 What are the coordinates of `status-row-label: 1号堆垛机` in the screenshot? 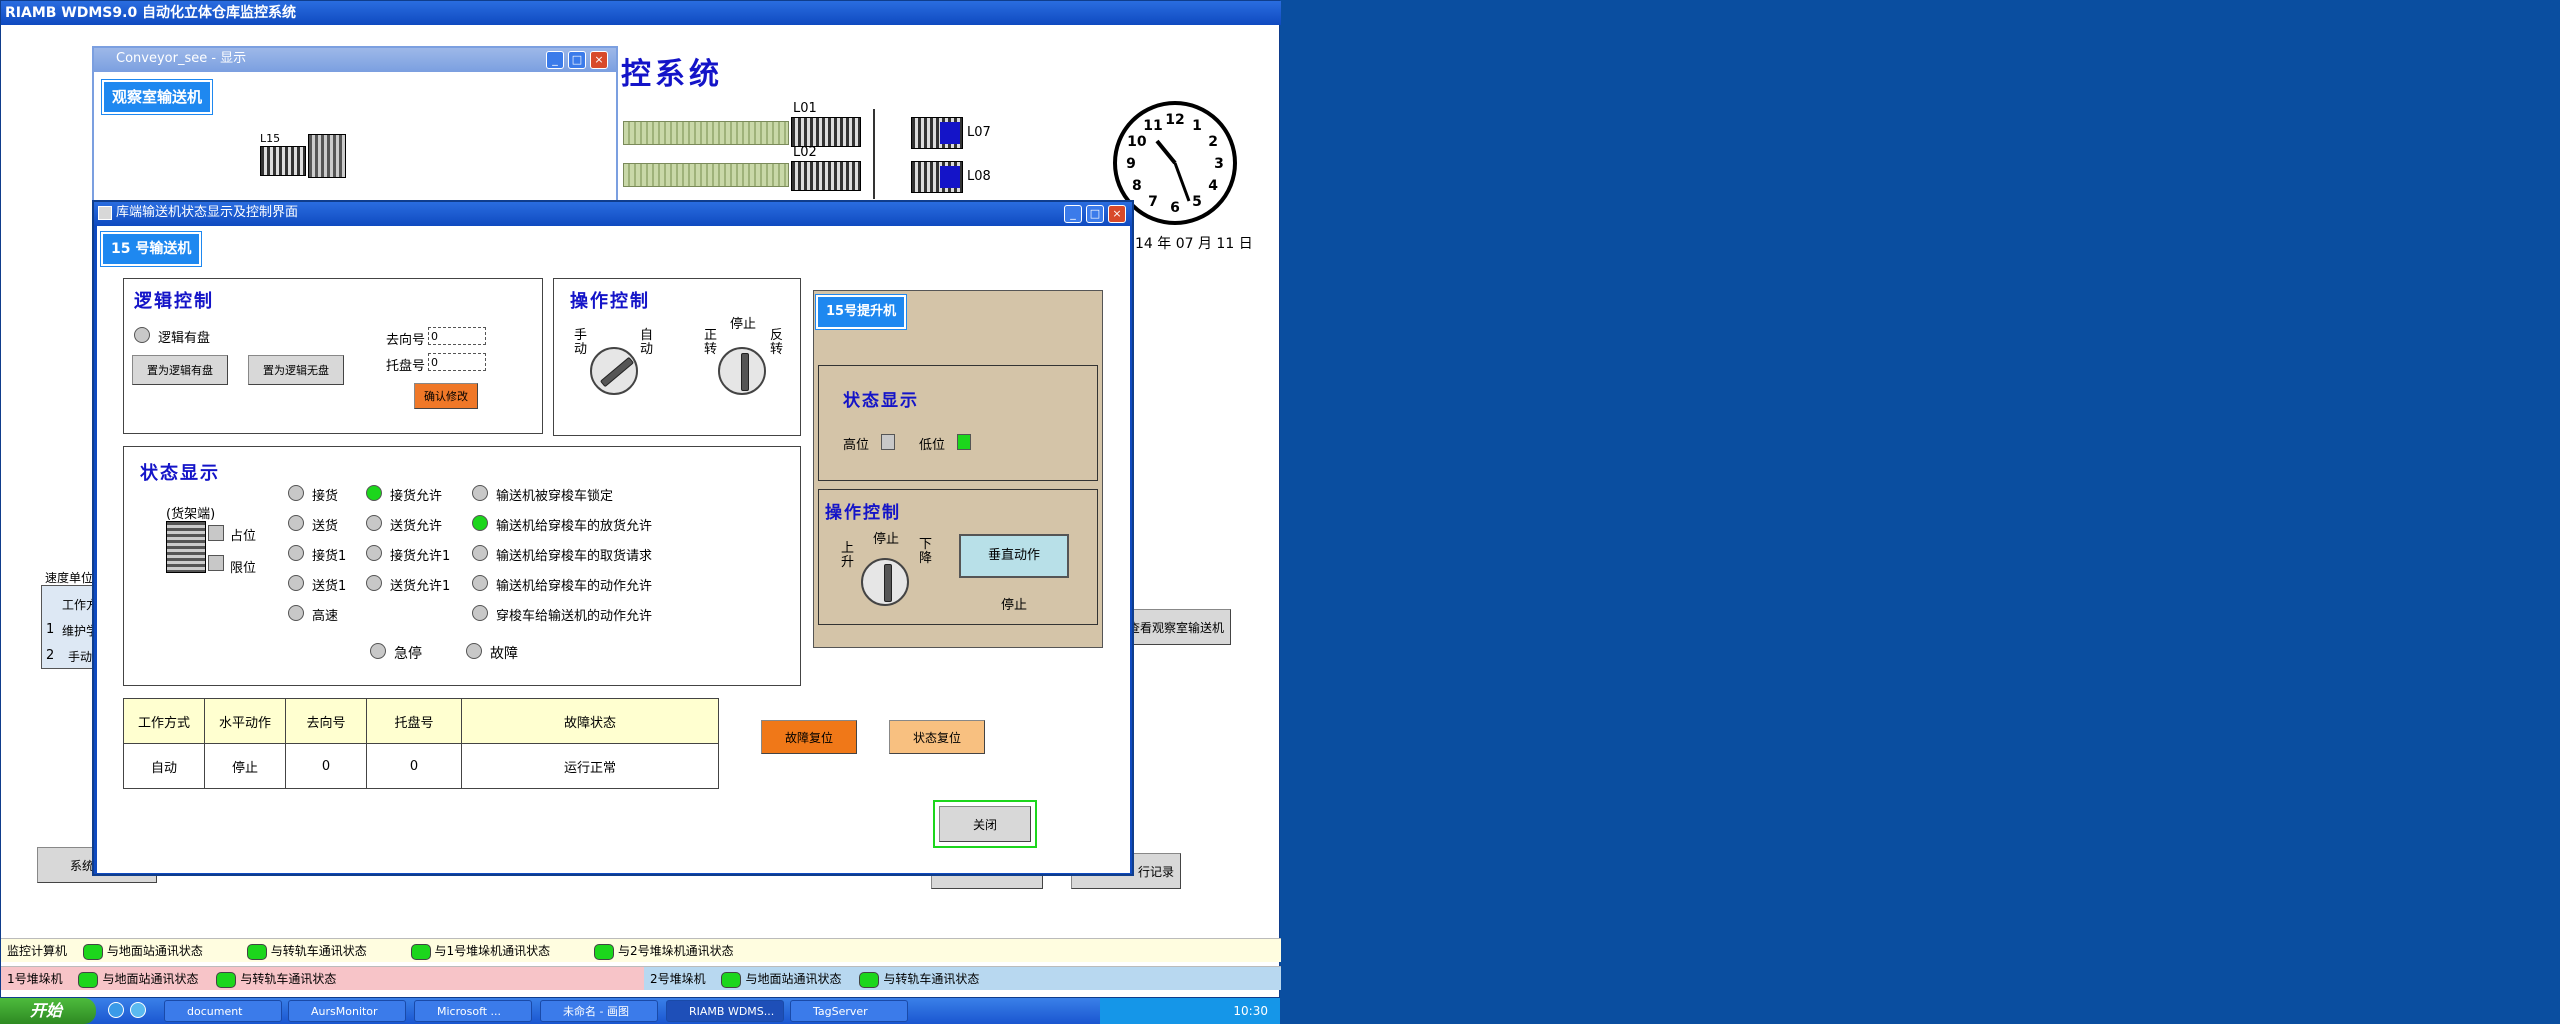 It's located at (35, 979).